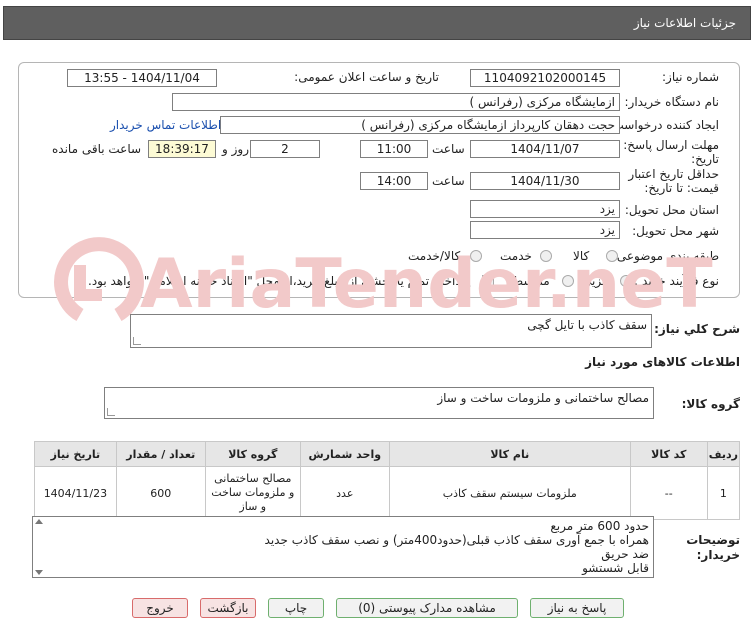  What do you see at coordinates (676, 281) in the screenshot?
I see `process-label: نوع فرآیند خرید :` at bounding box center [676, 281].